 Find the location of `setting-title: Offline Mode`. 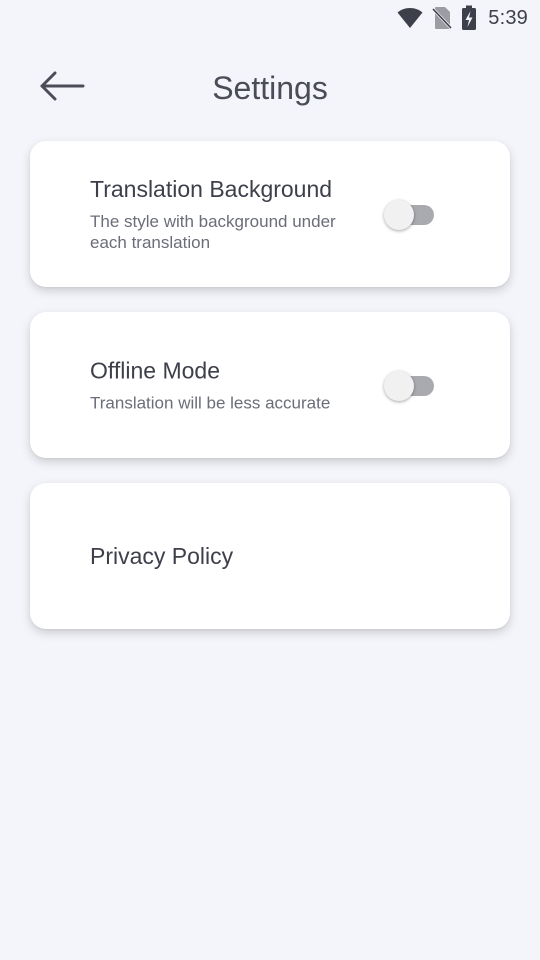

setting-title: Offline Mode is located at coordinates (155, 370).